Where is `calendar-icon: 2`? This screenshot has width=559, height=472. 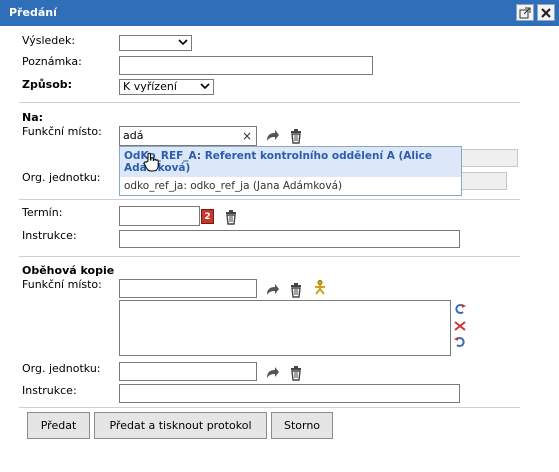 calendar-icon: 2 is located at coordinates (207, 216).